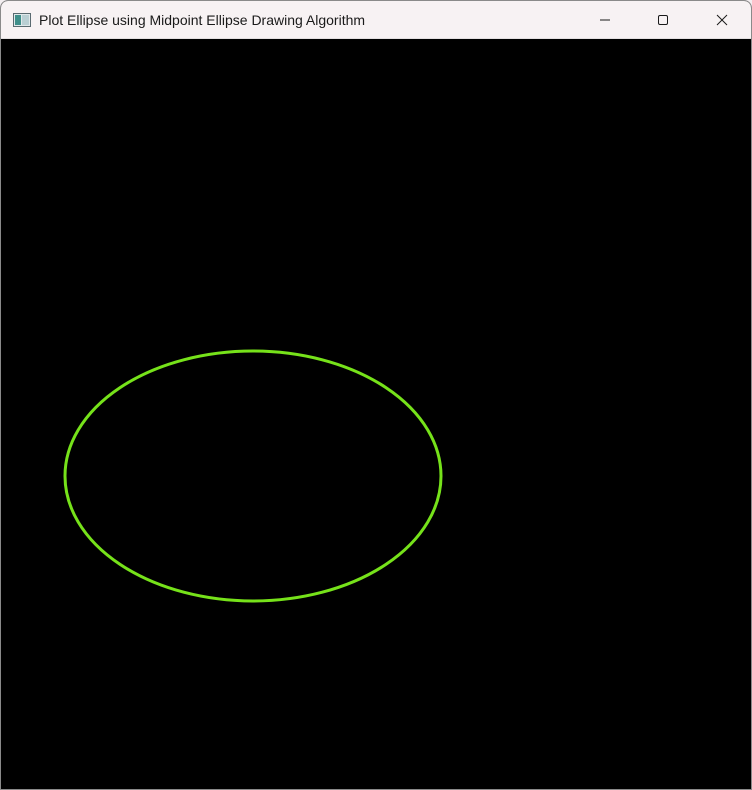  I want to click on minimize-icon, so click(605, 20).